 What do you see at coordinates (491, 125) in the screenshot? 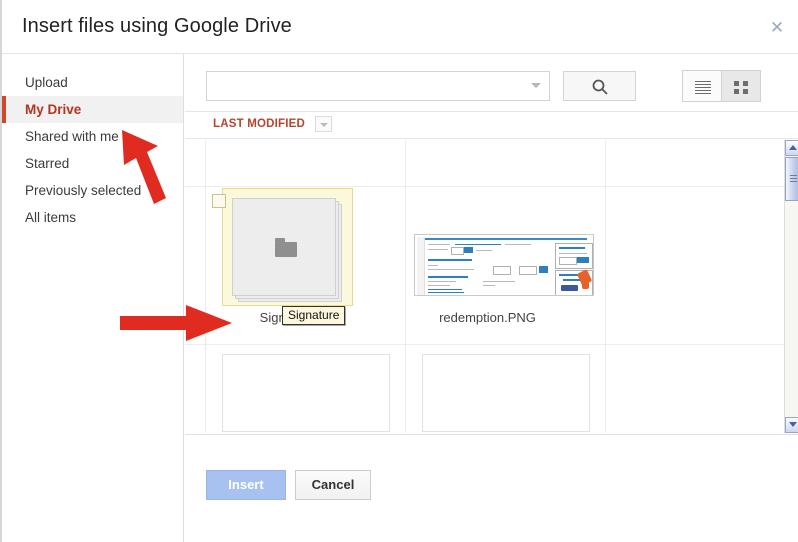
I see `sort-bar: LAST MODIFIED` at bounding box center [491, 125].